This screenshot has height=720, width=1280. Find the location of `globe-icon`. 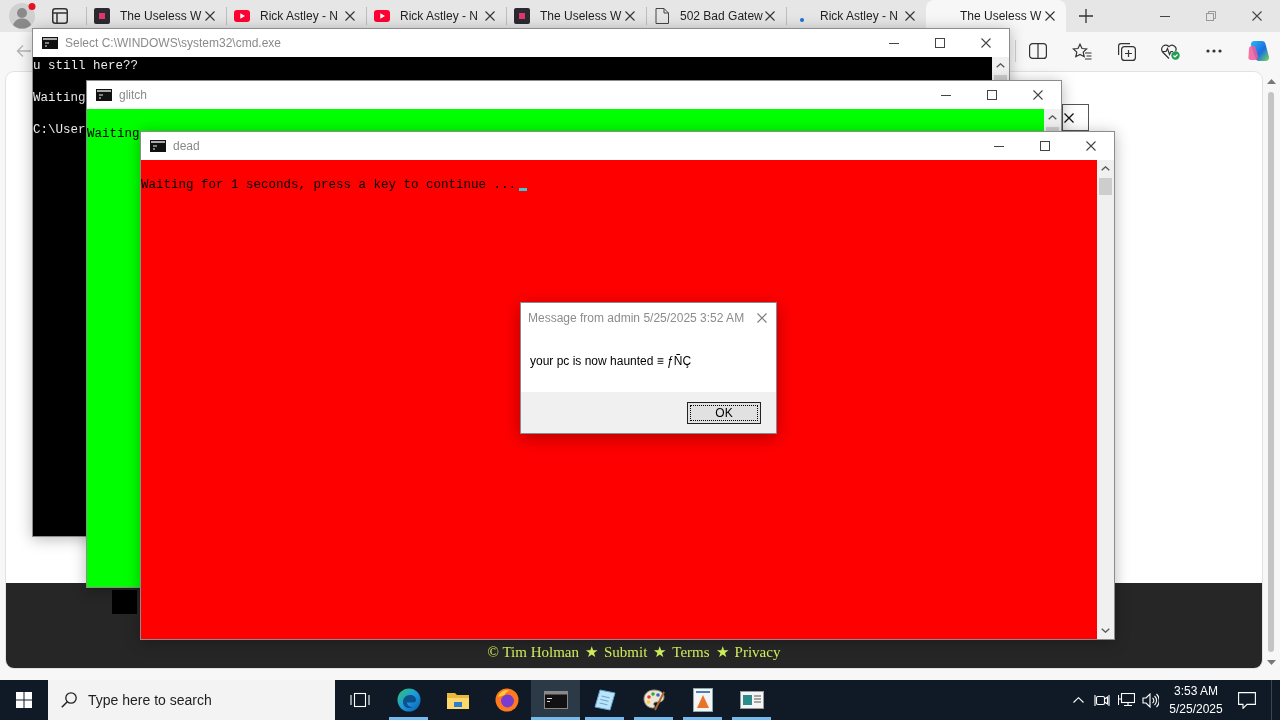

globe-icon is located at coordinates (506, 700).